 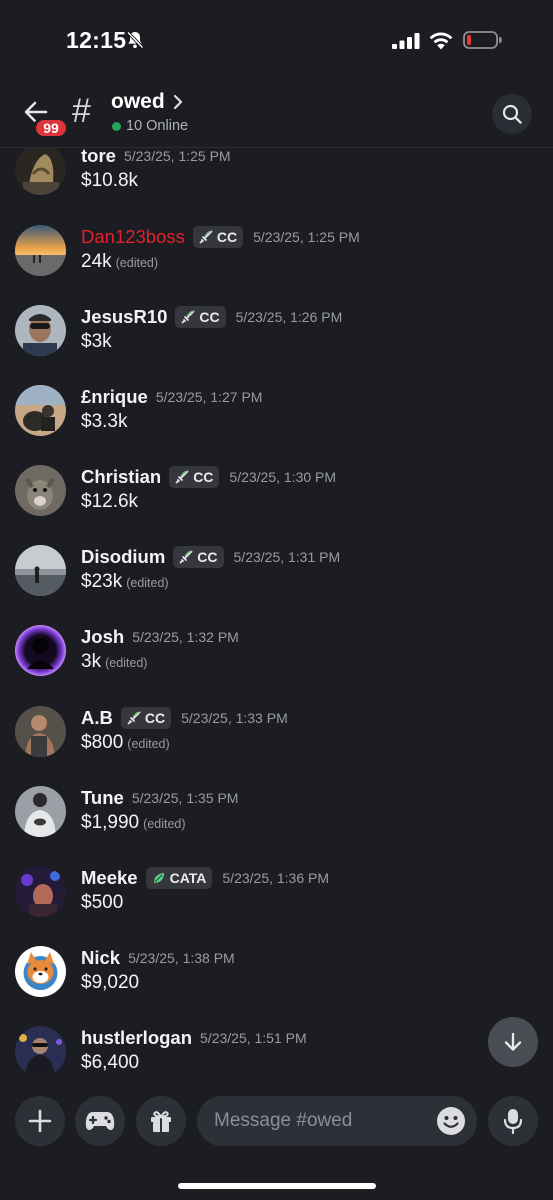 What do you see at coordinates (451, 1121) in the screenshot?
I see `emoji-icon` at bounding box center [451, 1121].